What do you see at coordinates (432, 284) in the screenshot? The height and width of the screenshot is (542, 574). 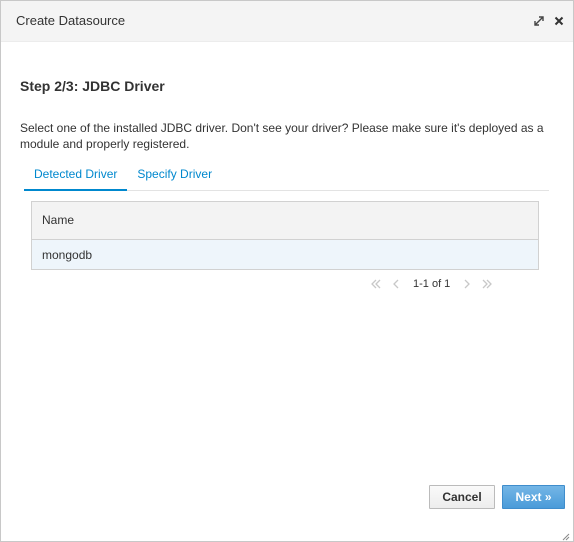 I see `page-range-text: 1-1 of 1` at bounding box center [432, 284].